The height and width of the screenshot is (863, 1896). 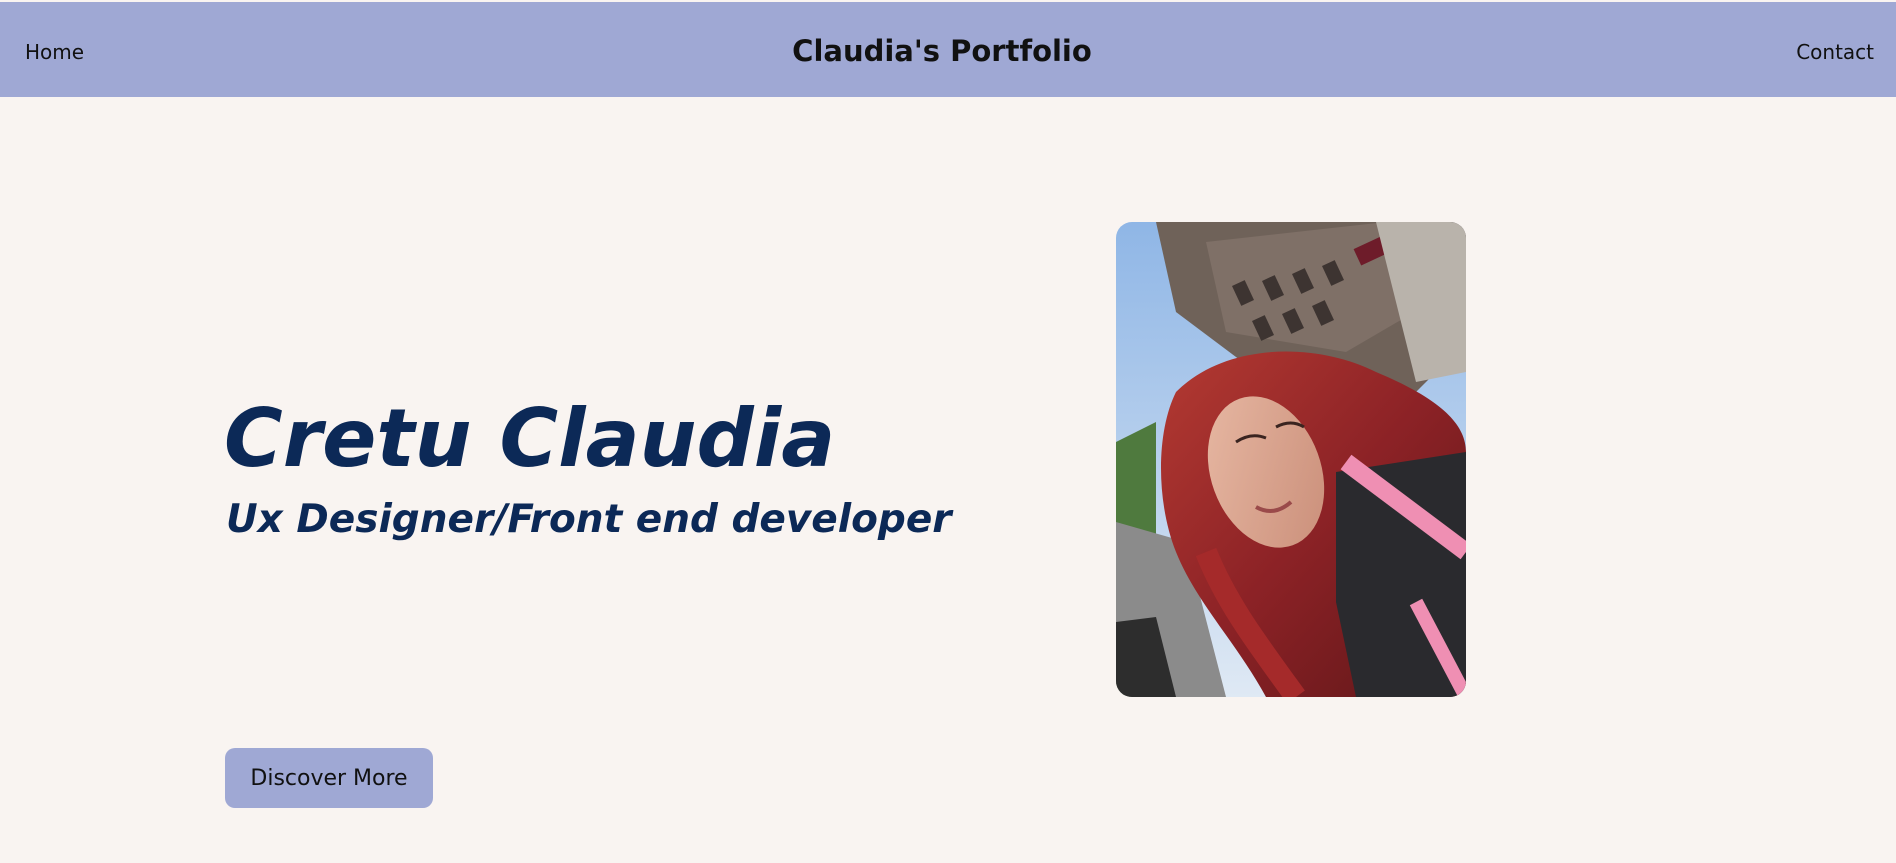 I want to click on discover-more-button: Discover More, so click(x=329, y=778).